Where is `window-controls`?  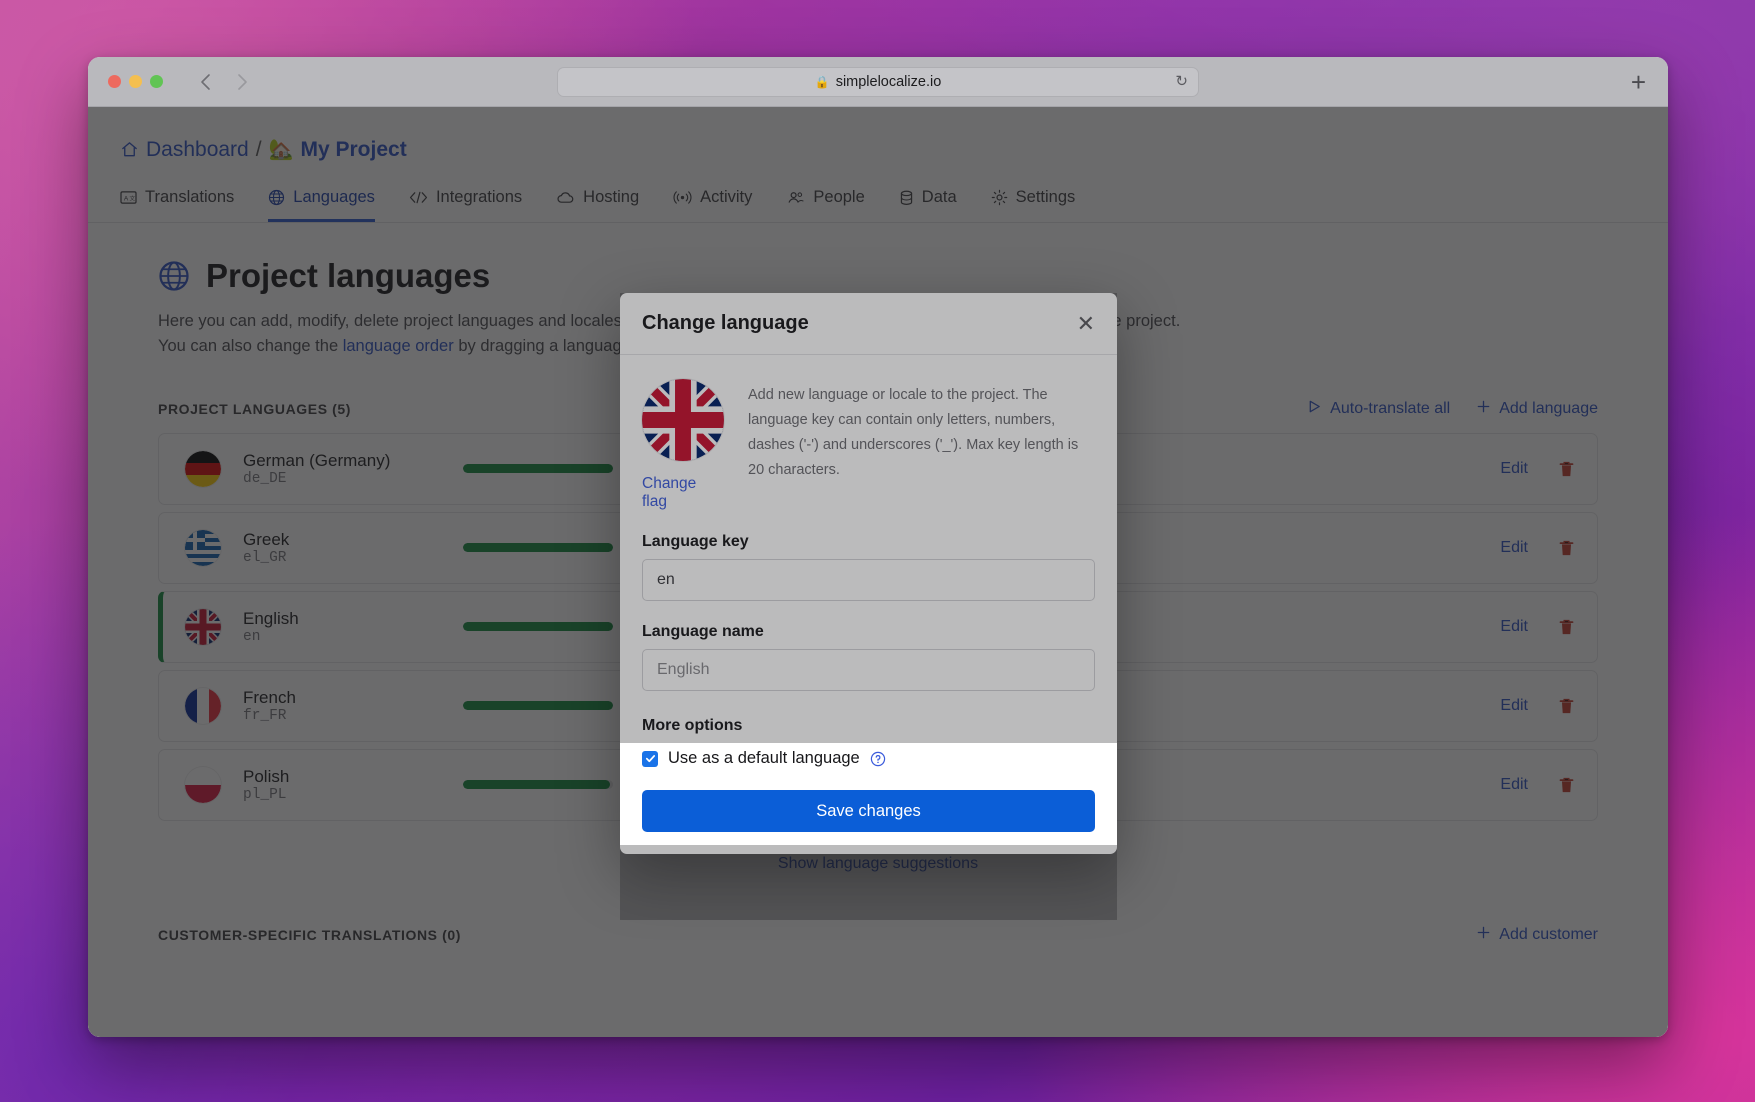
window-controls is located at coordinates (135, 81).